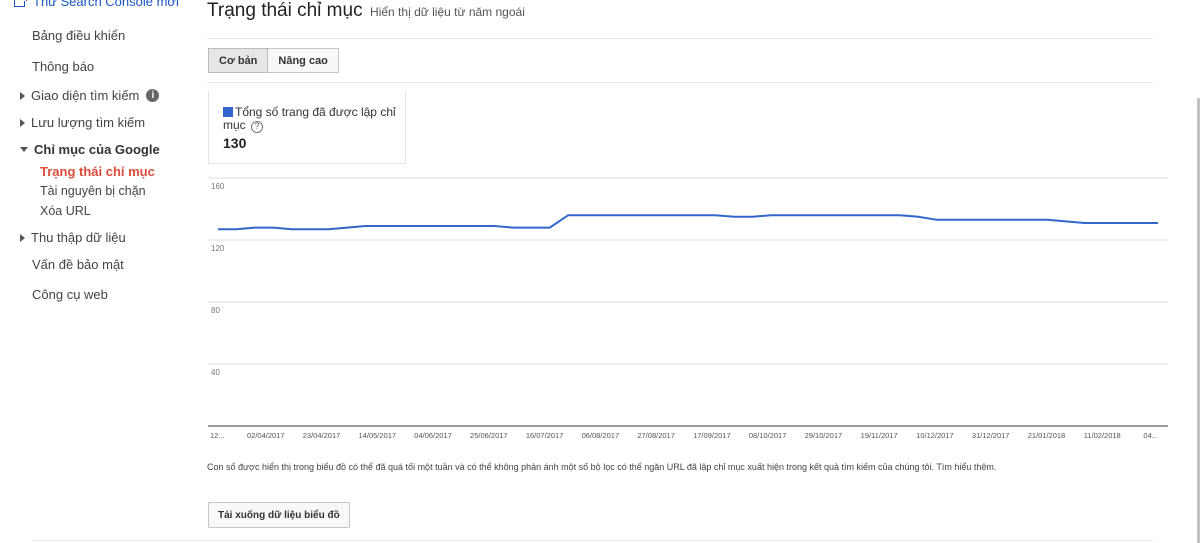 The width and height of the screenshot is (1200, 543). Describe the element at coordinates (285, 10) in the screenshot. I see `page-title: Trạng thái chỉ mục` at that location.